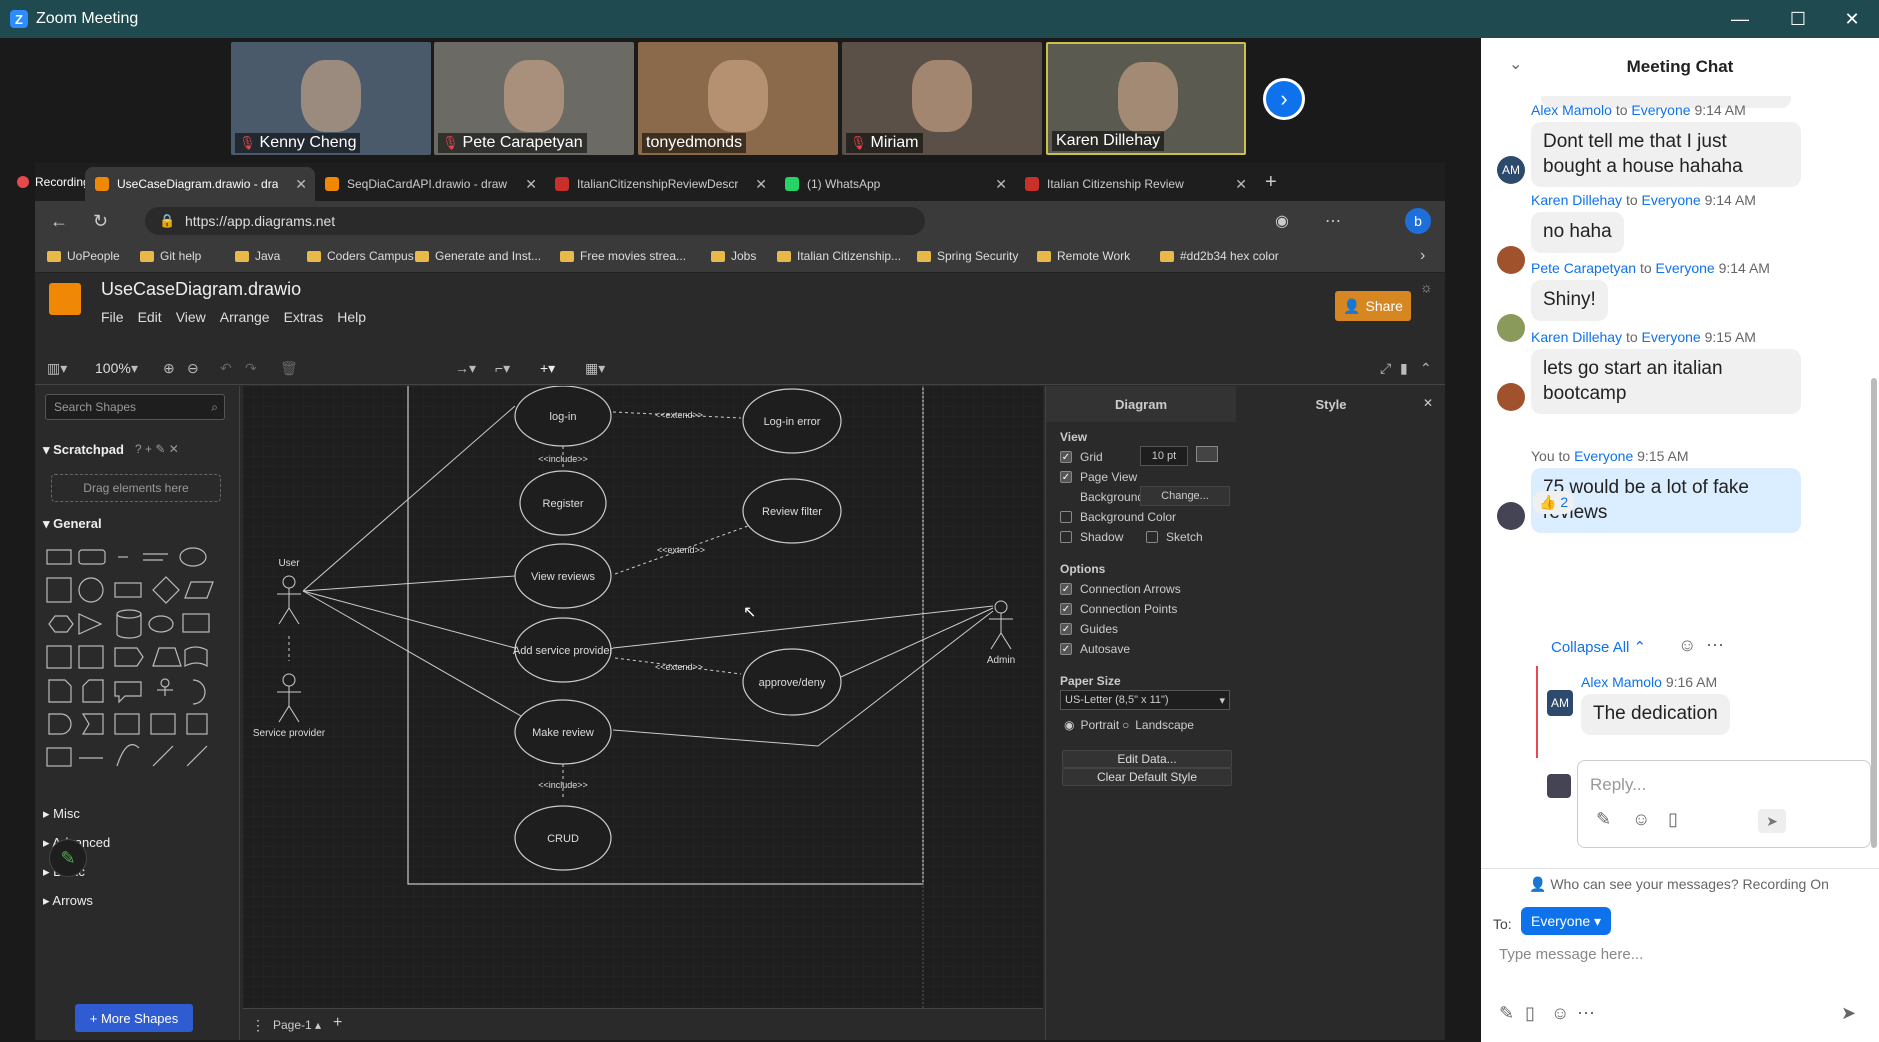 The height and width of the screenshot is (1042, 1879). What do you see at coordinates (351, 317) in the screenshot?
I see `menu-item: Help` at bounding box center [351, 317].